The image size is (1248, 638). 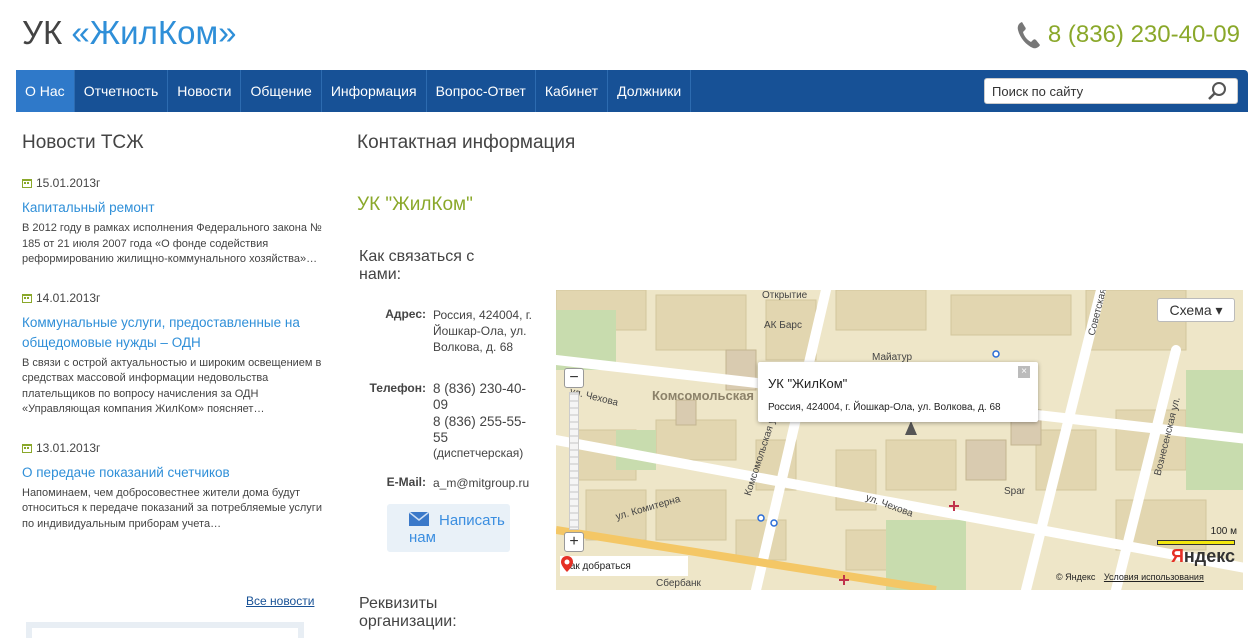 What do you see at coordinates (703, 395) in the screenshot?
I see `map-label: Комсомольская` at bounding box center [703, 395].